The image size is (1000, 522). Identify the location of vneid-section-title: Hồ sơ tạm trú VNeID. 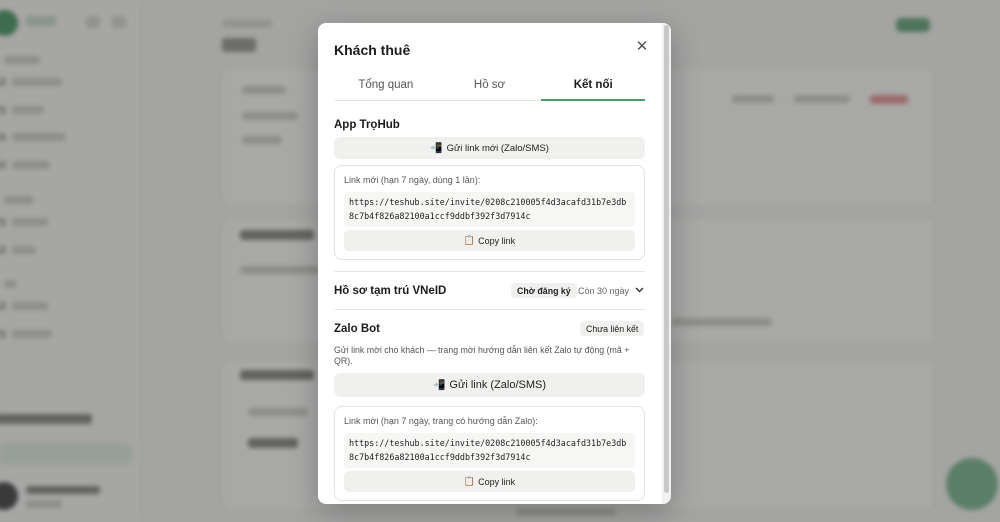
(390, 291).